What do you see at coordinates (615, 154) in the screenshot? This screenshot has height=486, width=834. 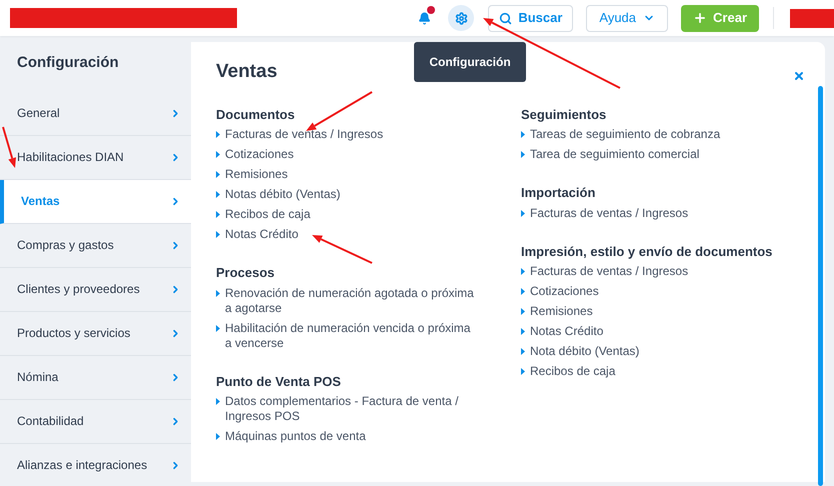 I see `settings-link: Tarea de seguimiento comercial` at bounding box center [615, 154].